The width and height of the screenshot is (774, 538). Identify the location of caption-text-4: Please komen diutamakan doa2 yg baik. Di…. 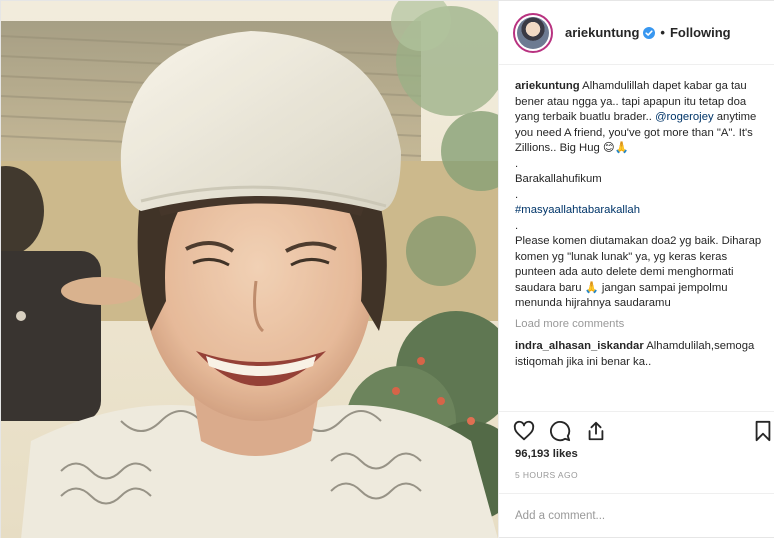
(638, 272).